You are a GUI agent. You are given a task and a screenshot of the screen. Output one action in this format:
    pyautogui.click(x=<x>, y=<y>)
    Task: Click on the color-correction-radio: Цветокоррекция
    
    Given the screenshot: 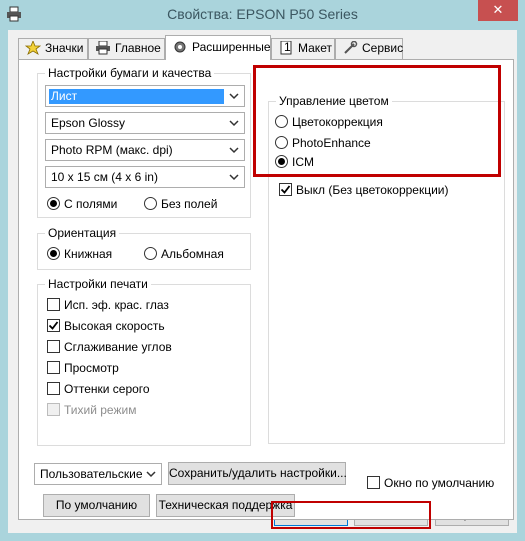 What is the action you would take?
    pyautogui.click(x=329, y=122)
    